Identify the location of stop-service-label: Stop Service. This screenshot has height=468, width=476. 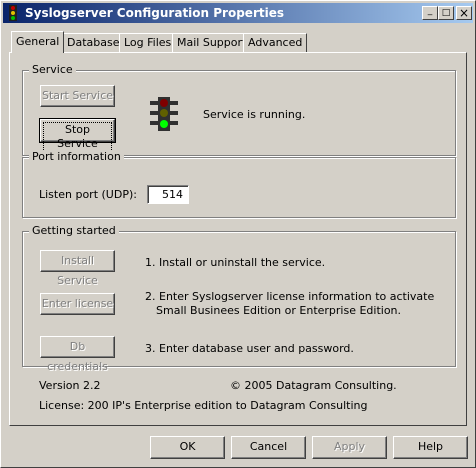
(77, 137).